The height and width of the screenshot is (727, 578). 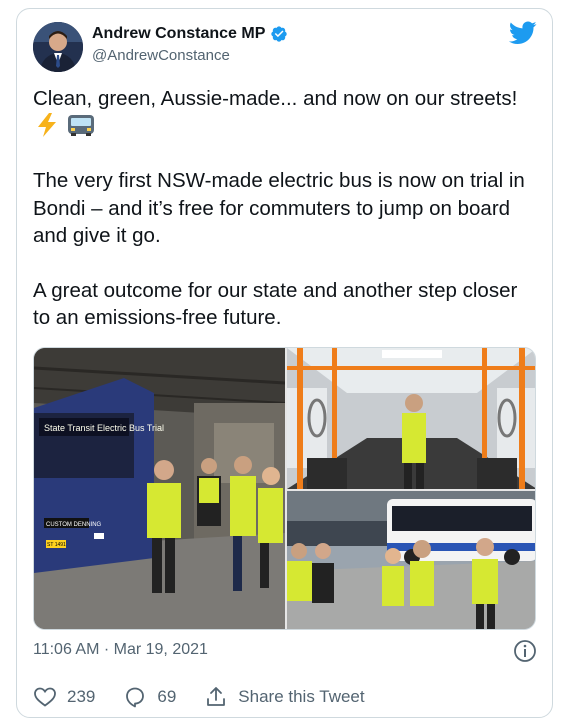 I want to click on bus-brand-label: CUSTOM DENNING, so click(x=74, y=525).